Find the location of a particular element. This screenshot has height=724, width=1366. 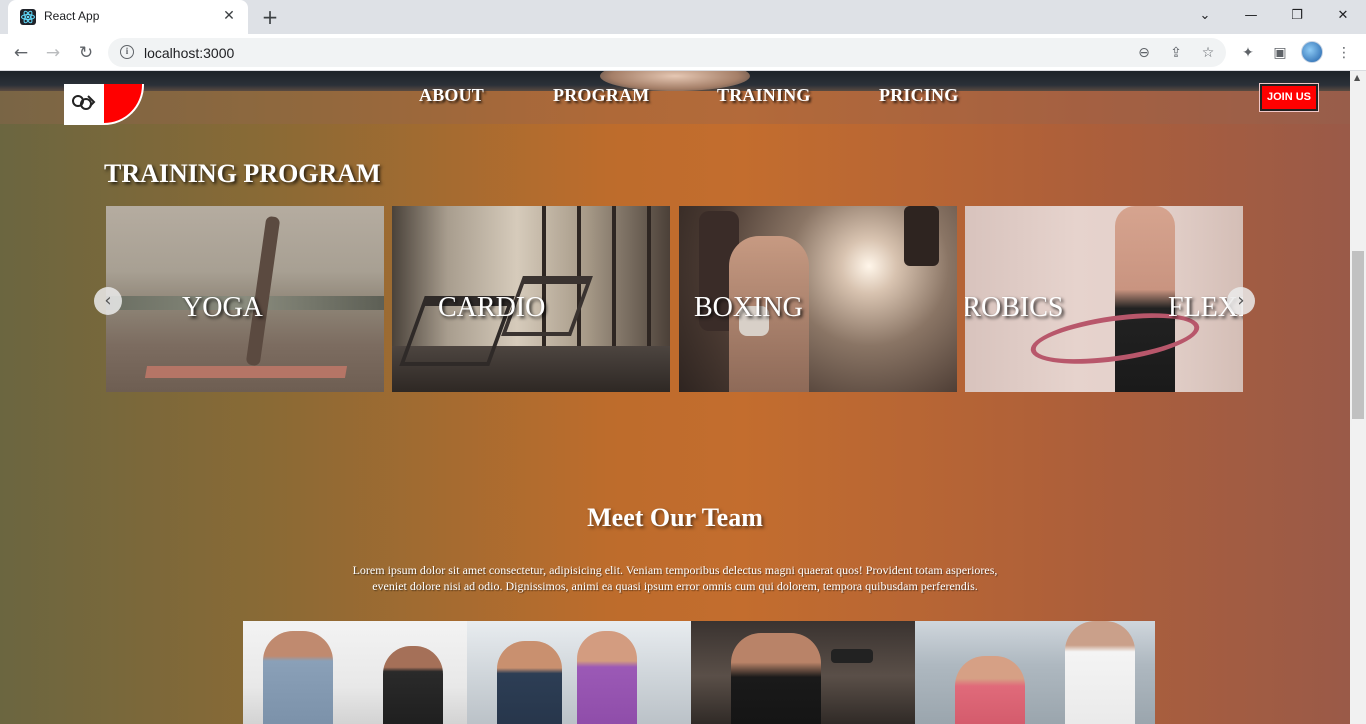

site-logo is located at coordinates (104, 104).